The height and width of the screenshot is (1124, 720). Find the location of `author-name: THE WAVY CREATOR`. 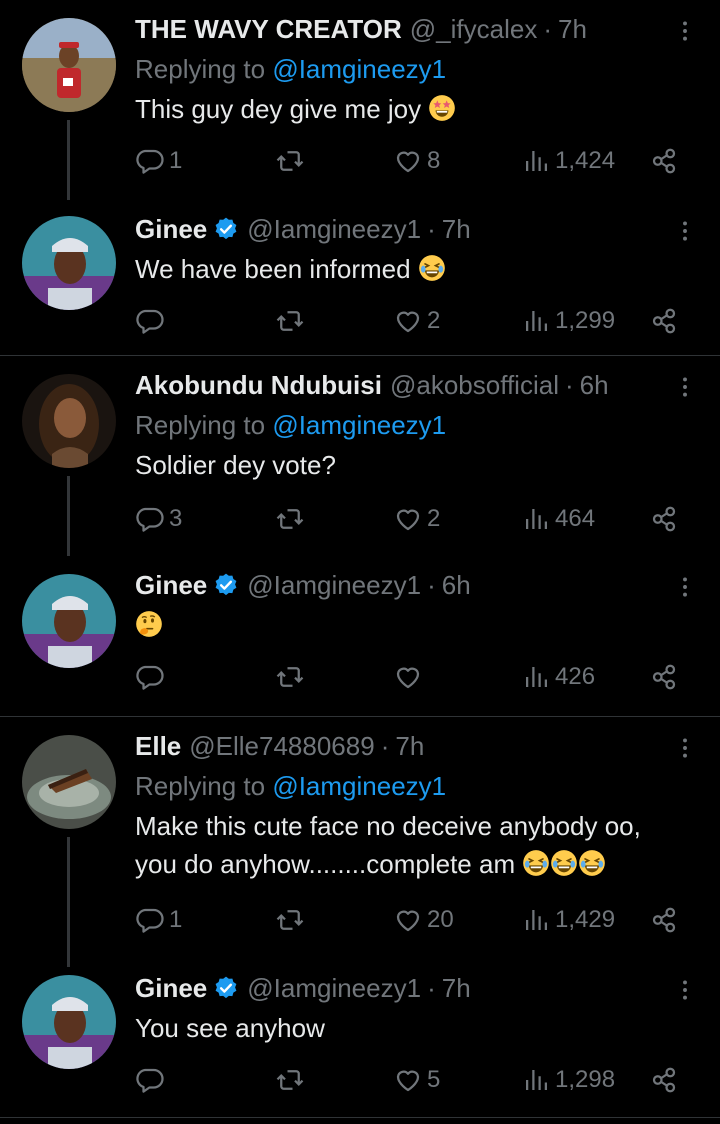

author-name: THE WAVY CREATOR is located at coordinates (268, 29).